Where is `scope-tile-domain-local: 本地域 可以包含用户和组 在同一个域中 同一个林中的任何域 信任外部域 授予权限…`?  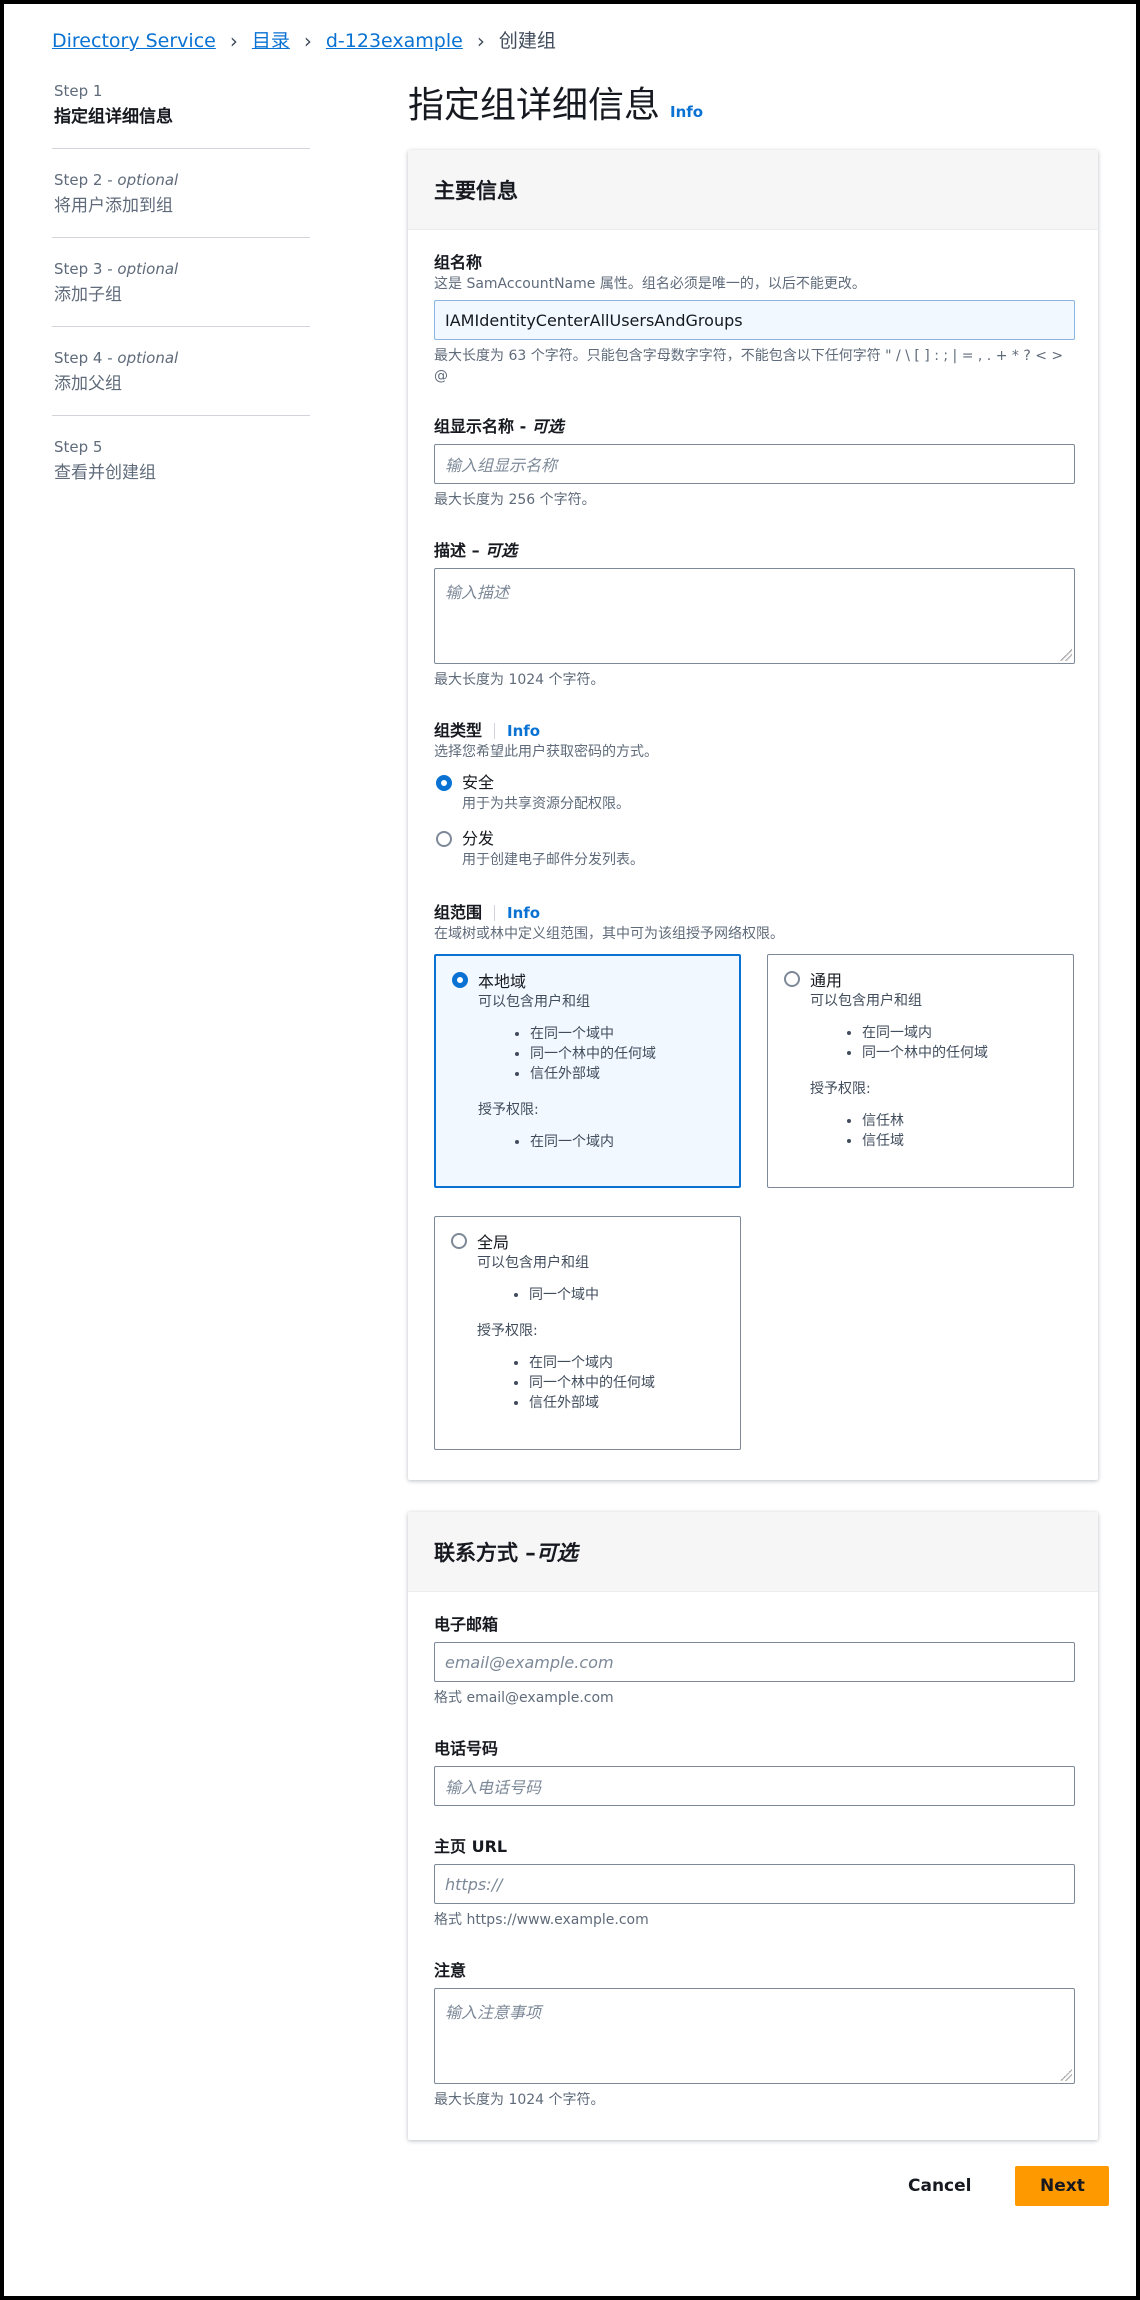
scope-tile-domain-local: 本地域 可以包含用户和组 在同一个域中 同一个林中的任何域 信任外部域 授予权限… is located at coordinates (587, 1071).